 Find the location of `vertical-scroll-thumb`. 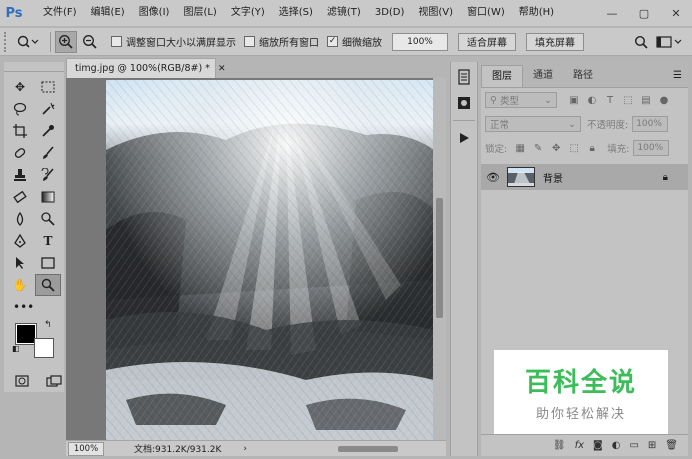

vertical-scroll-thumb is located at coordinates (439, 258).